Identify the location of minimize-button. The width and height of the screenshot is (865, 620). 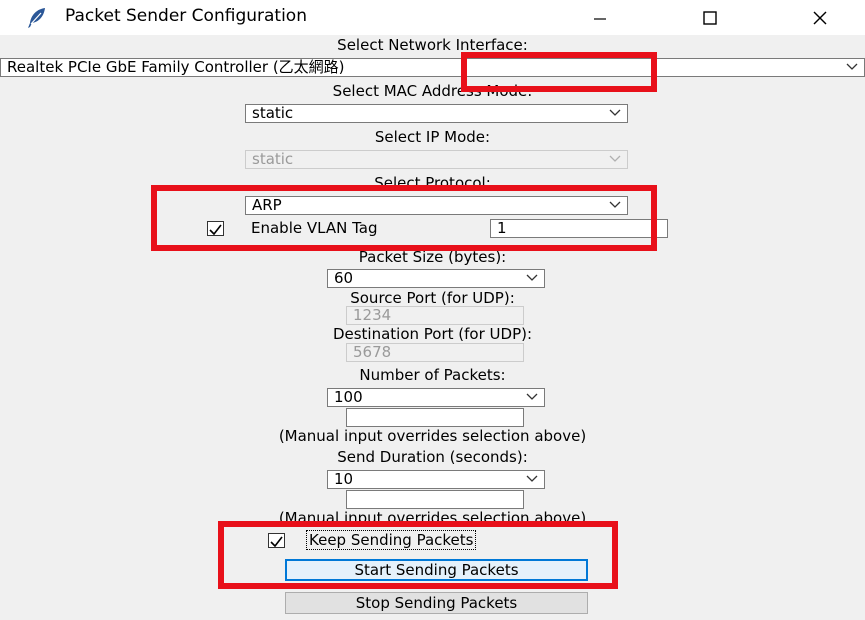
(600, 17).